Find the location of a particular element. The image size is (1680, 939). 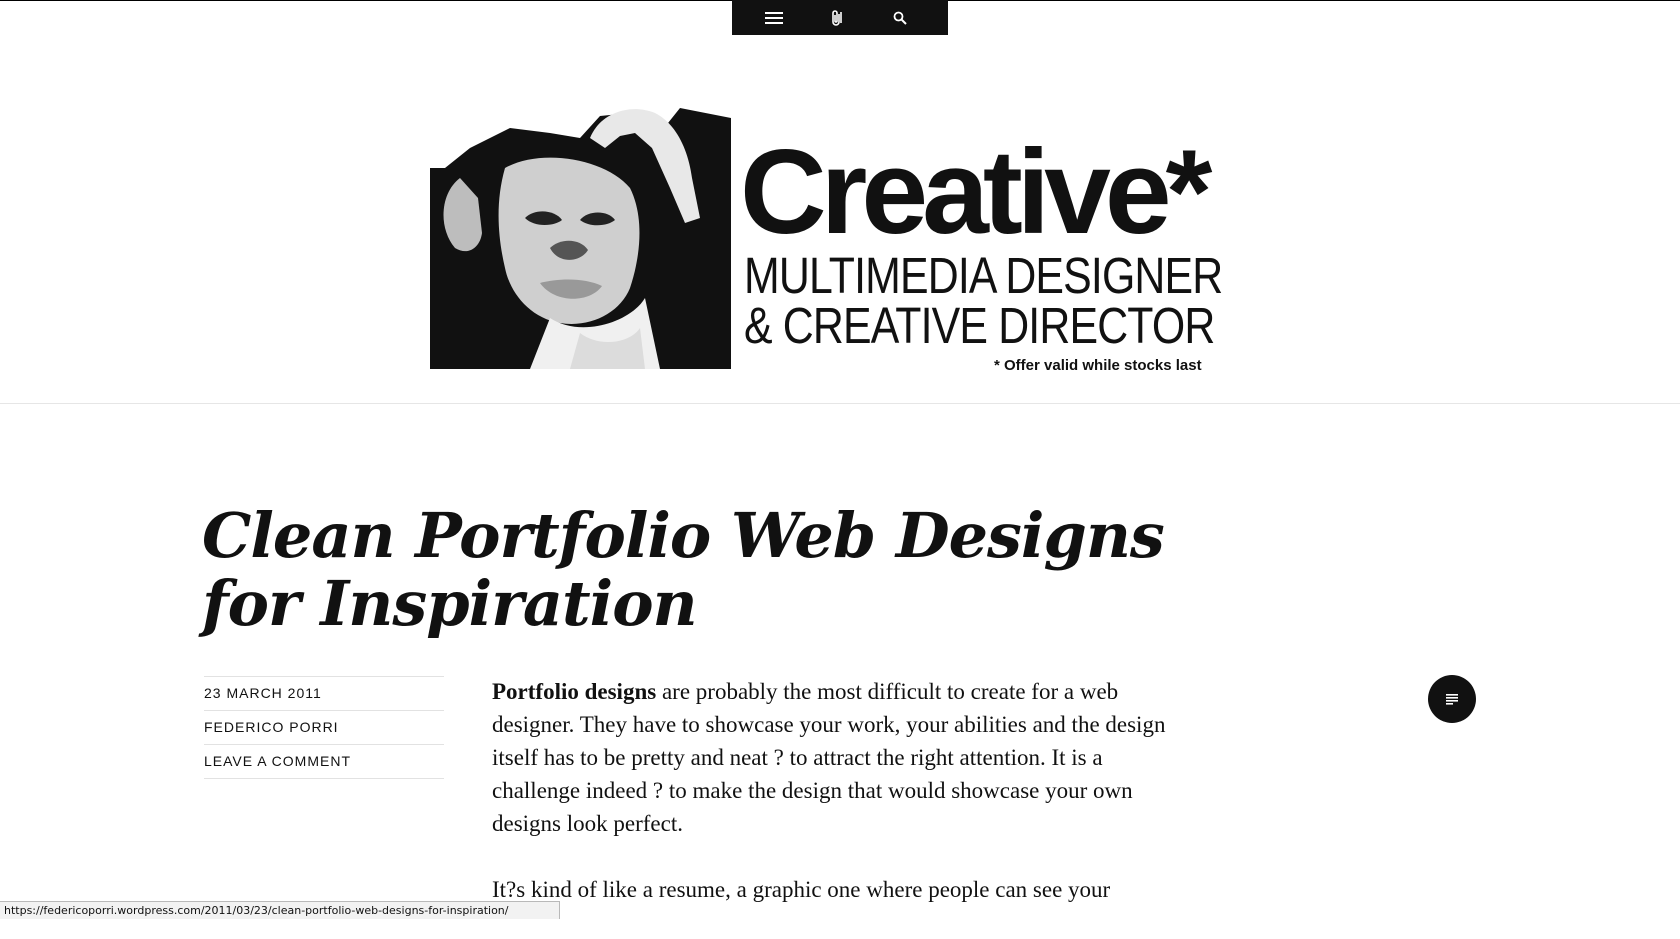

post-title-line-2: for Inspiration is located at coordinates (450, 603).